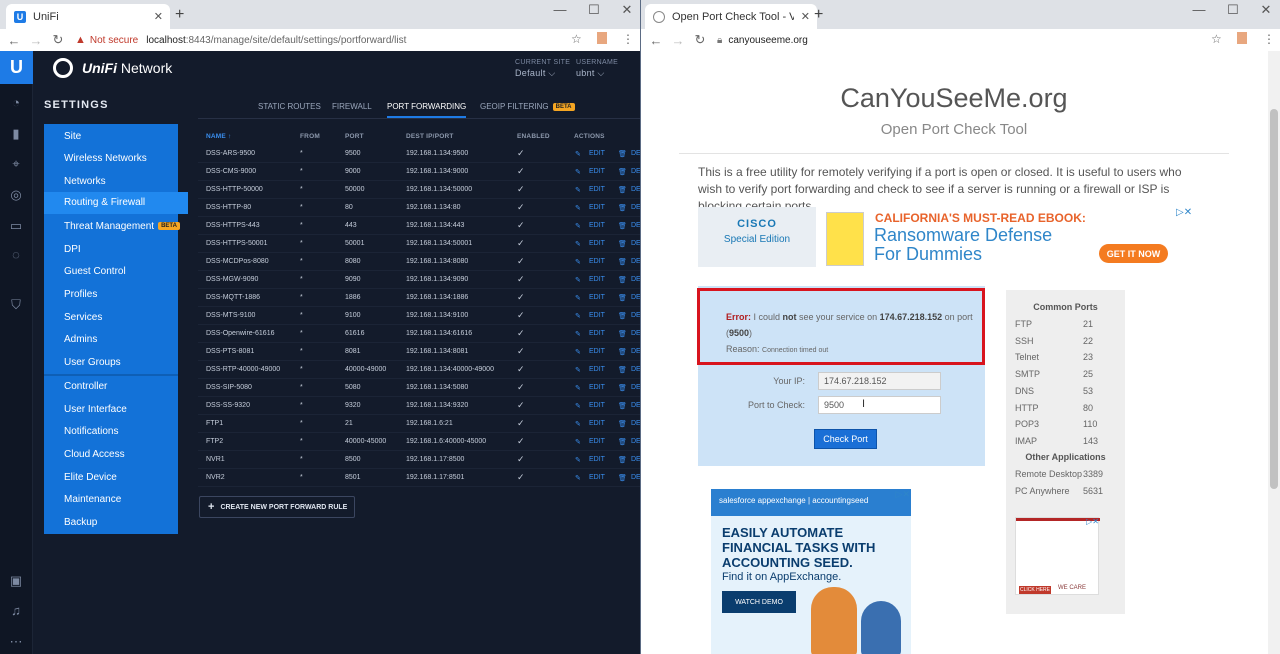 The height and width of the screenshot is (654, 1280). I want to click on menu-item-notifications: Notifications, so click(91, 431).